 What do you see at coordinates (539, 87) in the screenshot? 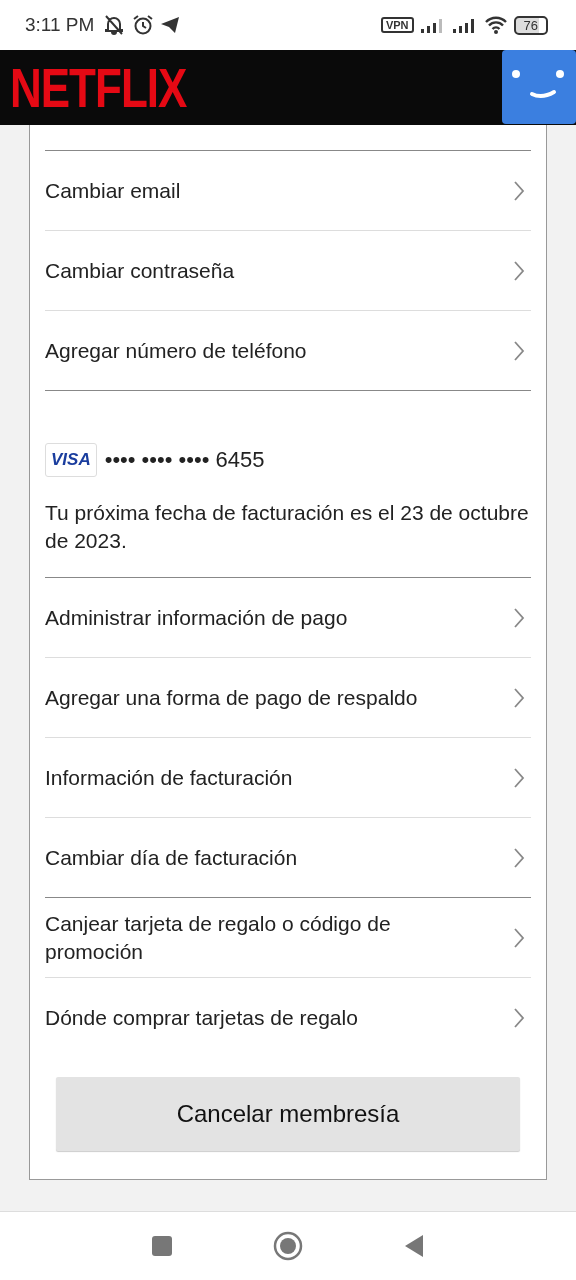
I see `smiley-icon` at bounding box center [539, 87].